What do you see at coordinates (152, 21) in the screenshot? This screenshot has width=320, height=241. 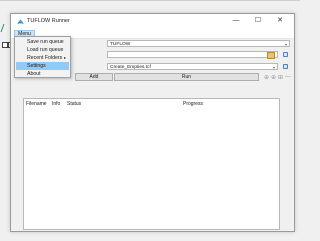 I see `title-bar: TUFLOW Runner — ☐ ✕` at bounding box center [152, 21].